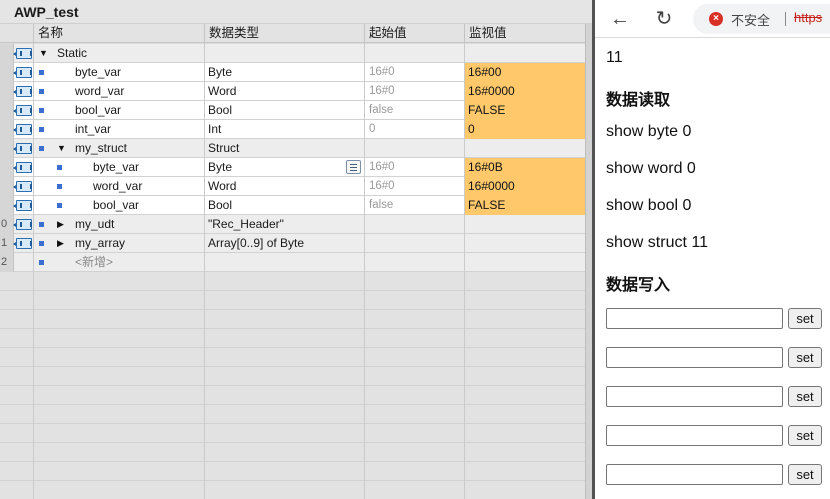  Describe the element at coordinates (296, 148) in the screenshot. I see `table-row: ▼ my_struct Struct` at that location.